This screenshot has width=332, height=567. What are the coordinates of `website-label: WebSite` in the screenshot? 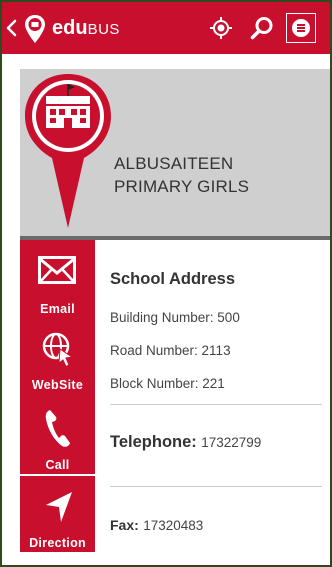 It's located at (57, 385).